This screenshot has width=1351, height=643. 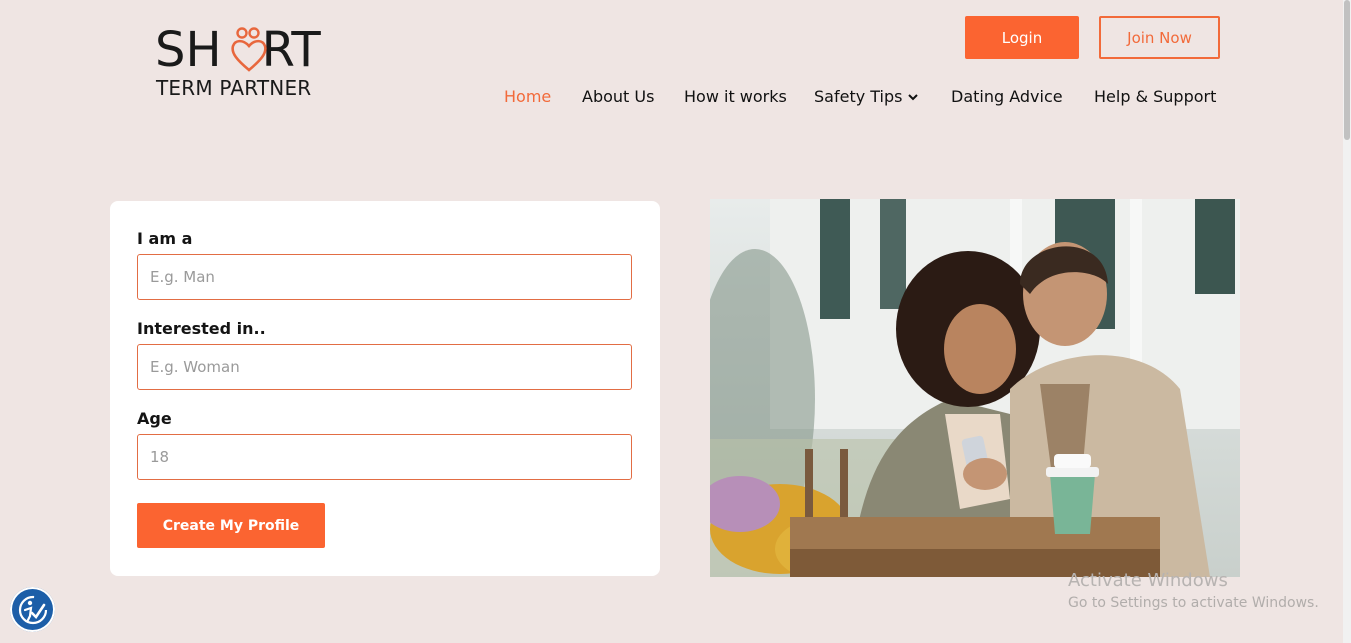 What do you see at coordinates (735, 97) in the screenshot?
I see `nav-item-how-it-works: How it works` at bounding box center [735, 97].